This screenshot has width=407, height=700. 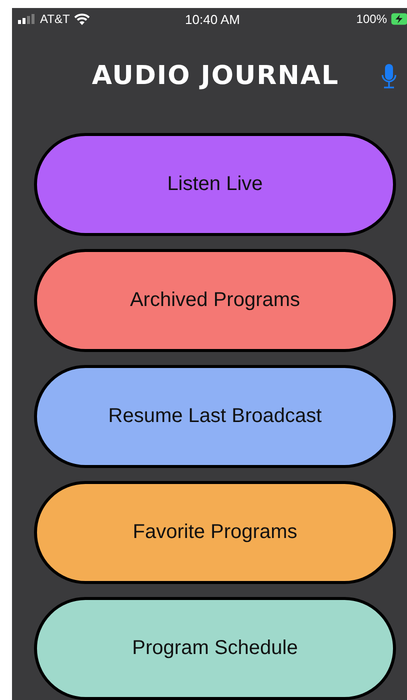 I want to click on menu-button: Resume Last Broadcast, so click(x=215, y=416).